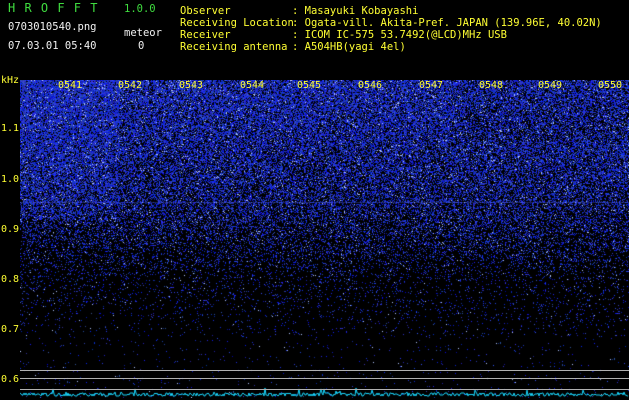 This screenshot has width=629, height=400. Describe the element at coordinates (324, 389) in the screenshot. I see `marker-line-lower` at that location.